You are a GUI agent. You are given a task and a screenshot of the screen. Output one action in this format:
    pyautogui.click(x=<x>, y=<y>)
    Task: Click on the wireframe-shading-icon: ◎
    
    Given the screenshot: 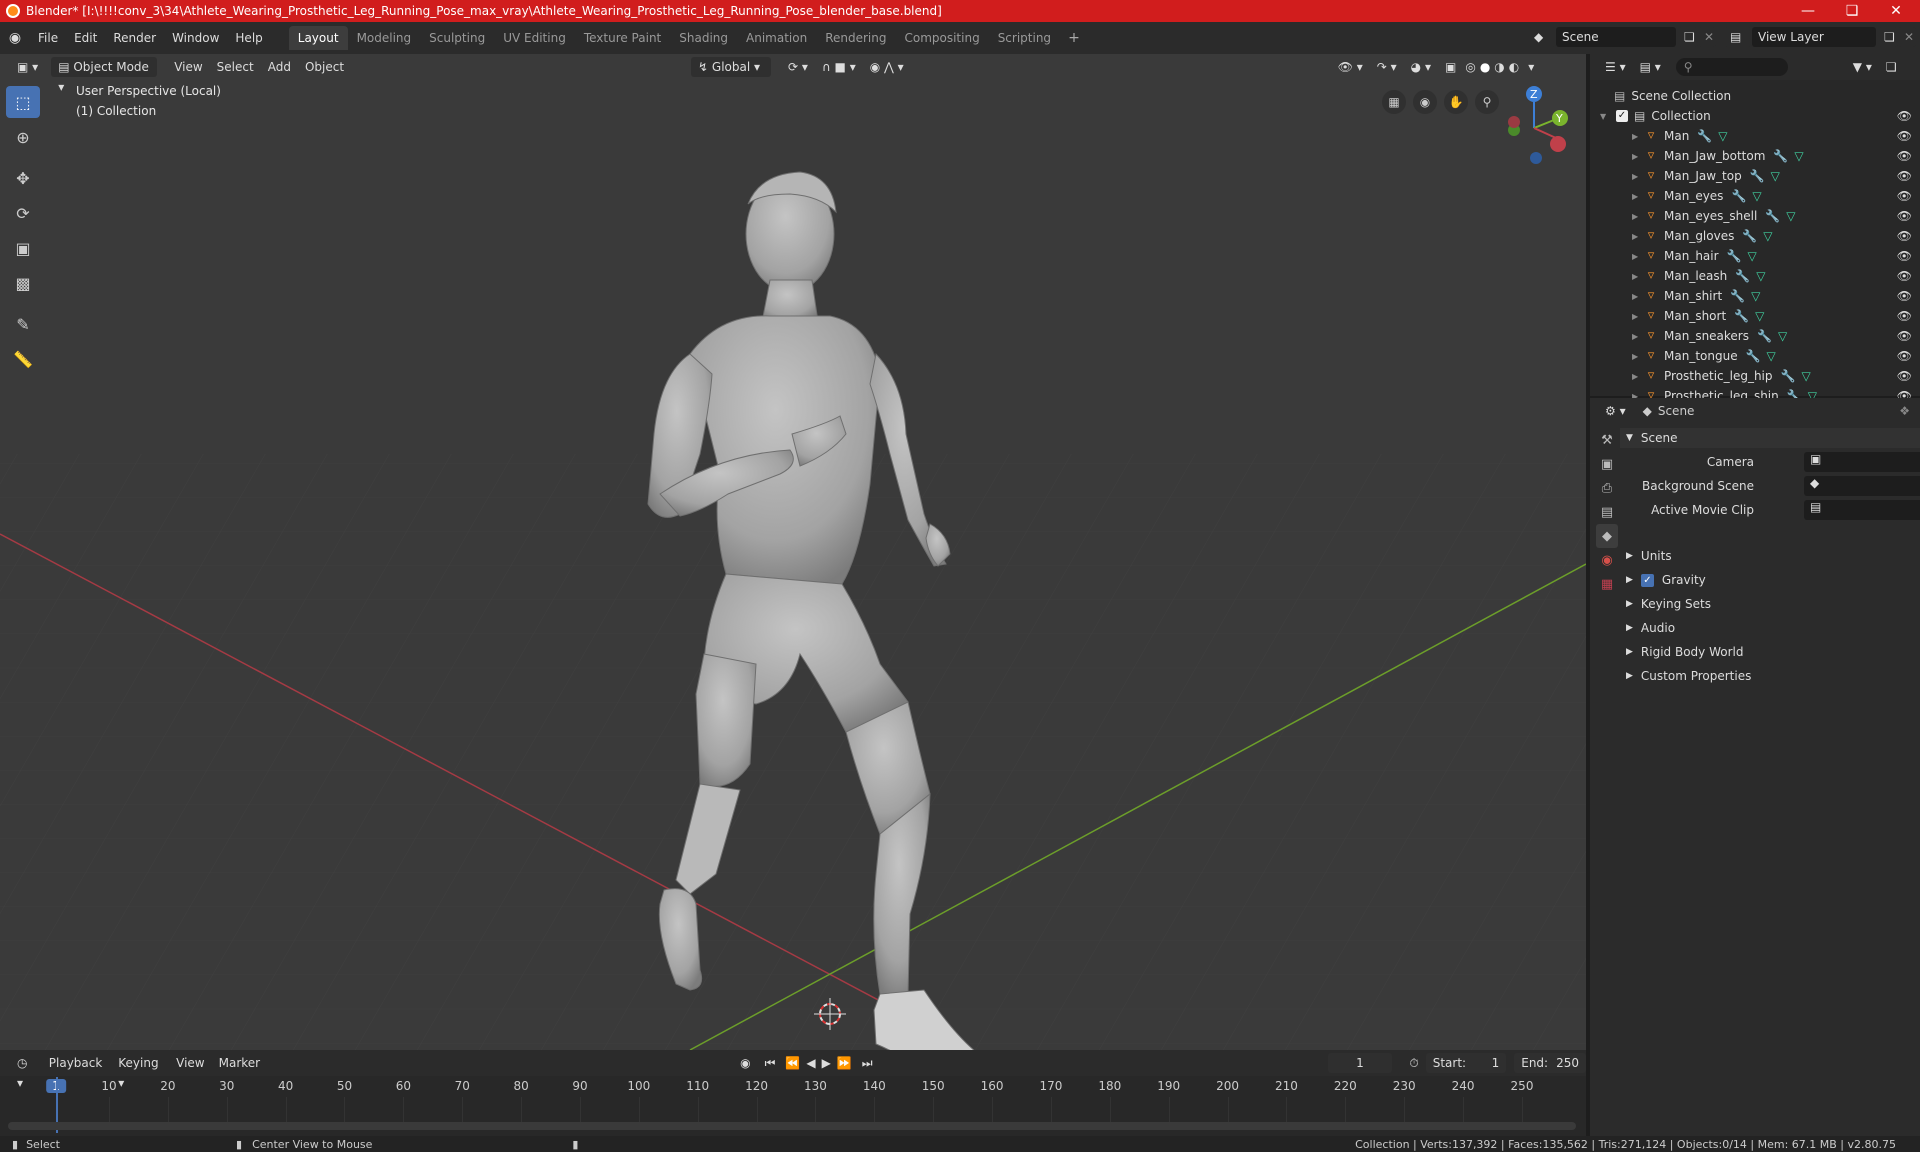 What is the action you would take?
    pyautogui.click(x=1470, y=67)
    